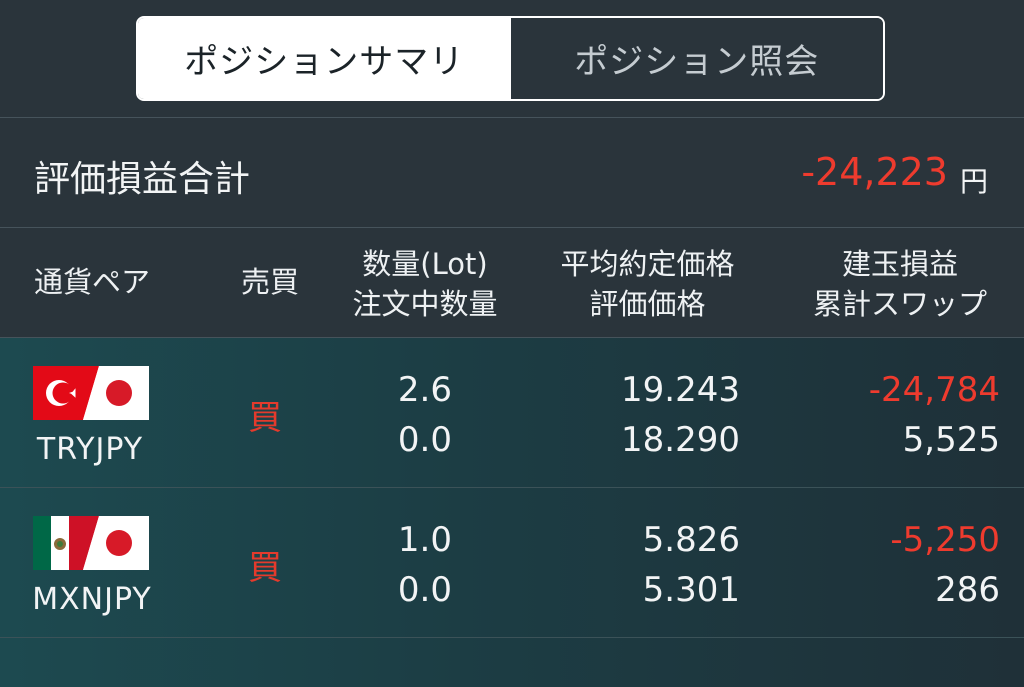 The image size is (1024, 687). I want to click on header-lot: 数量(Lot) 注文中数量, so click(425, 284).